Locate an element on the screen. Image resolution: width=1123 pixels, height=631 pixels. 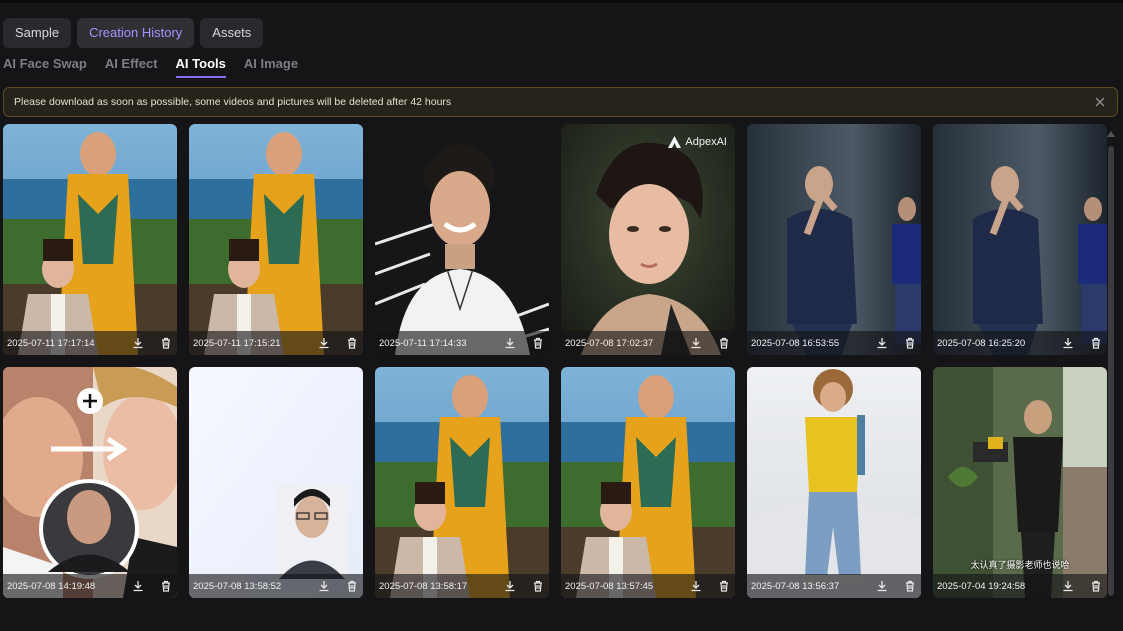
history-card: 2025-07-08 13:57:45 is located at coordinates (648, 482).